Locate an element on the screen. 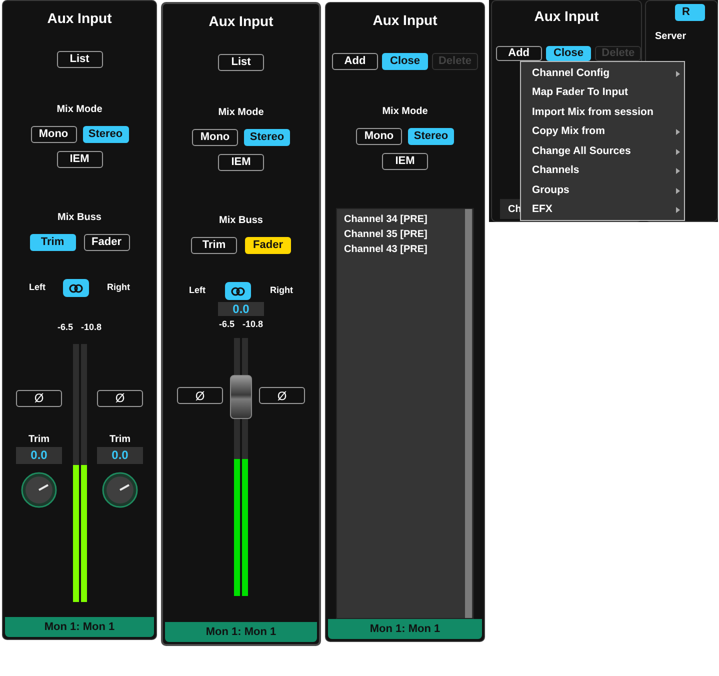 This screenshot has width=719, height=676. menu-item: Import Mix from session is located at coordinates (602, 112).